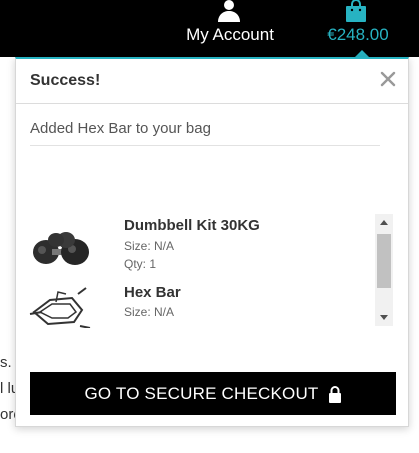 This screenshot has width=419, height=453. Describe the element at coordinates (120, 128) in the screenshot. I see `success-message: Added Hex Bar to your bag` at that location.